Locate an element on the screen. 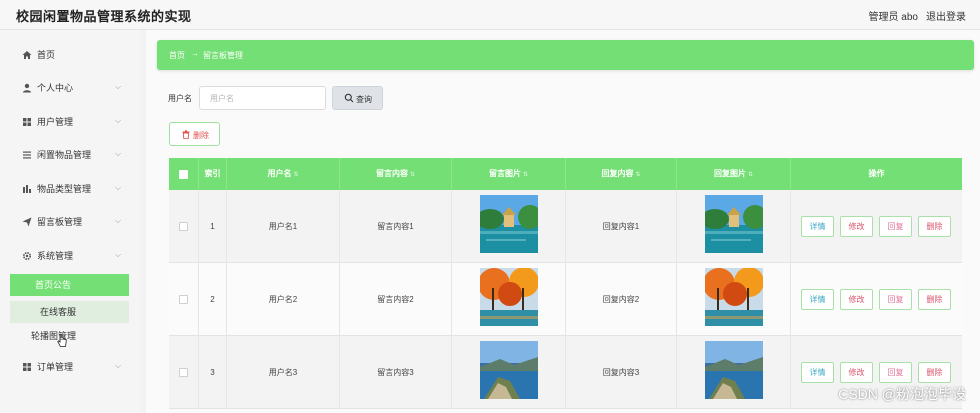 The height and width of the screenshot is (413, 980). sidebar-item-users: 用户管理 ⌵ is located at coordinates (70, 122).